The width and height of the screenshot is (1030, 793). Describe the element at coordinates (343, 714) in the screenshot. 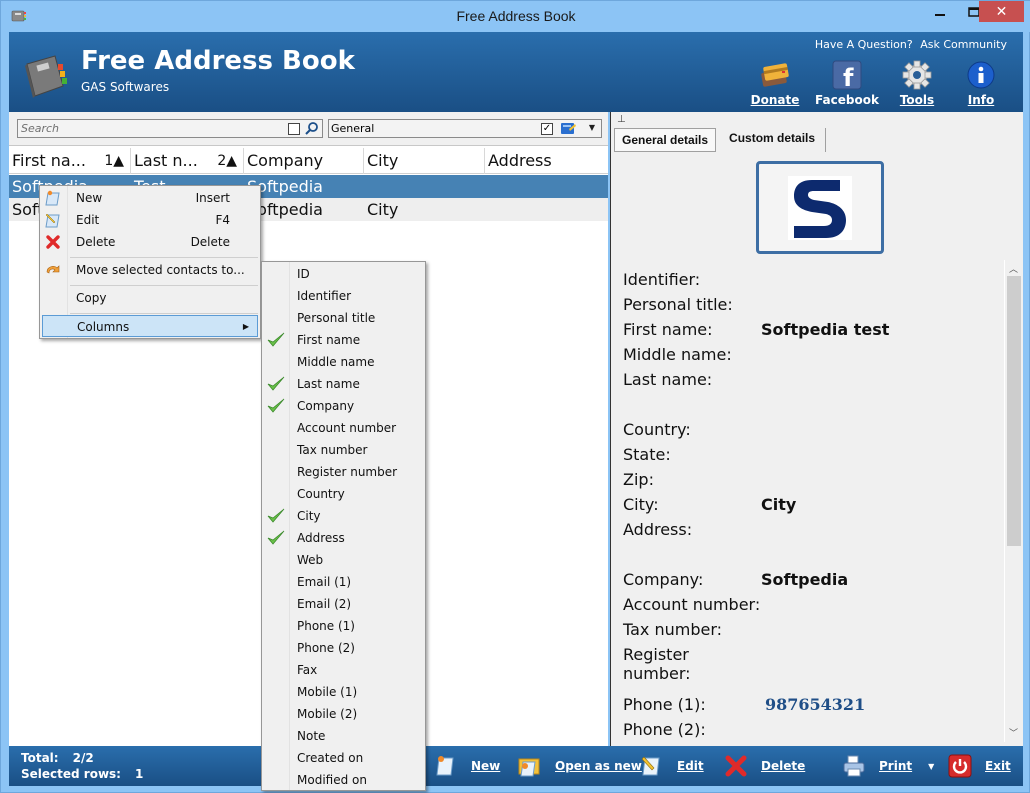

I see `column-toggle-item: Mobile (2)` at that location.